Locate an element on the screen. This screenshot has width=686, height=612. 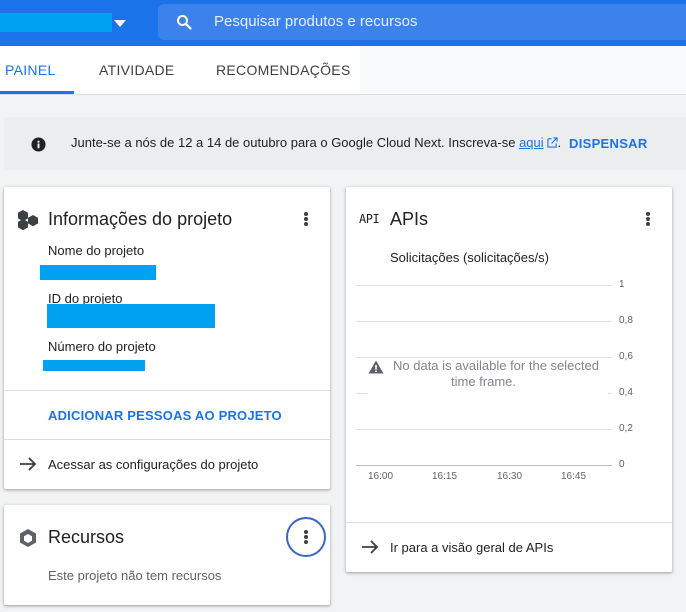
apis-title: APIs is located at coordinates (409, 219).